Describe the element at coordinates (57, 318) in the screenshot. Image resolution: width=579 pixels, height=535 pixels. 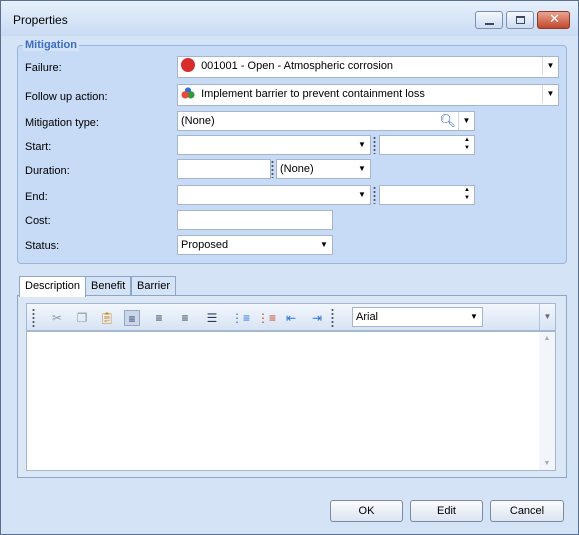
I see `cut-icon: ✂` at that location.